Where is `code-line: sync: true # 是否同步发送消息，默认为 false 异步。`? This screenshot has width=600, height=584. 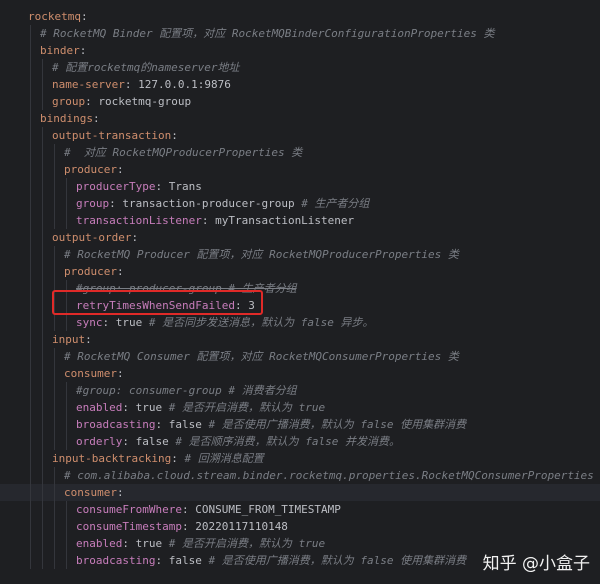 code-line: sync: true # 是否同步发送消息，默认为 false 异步。 is located at coordinates (300, 322).